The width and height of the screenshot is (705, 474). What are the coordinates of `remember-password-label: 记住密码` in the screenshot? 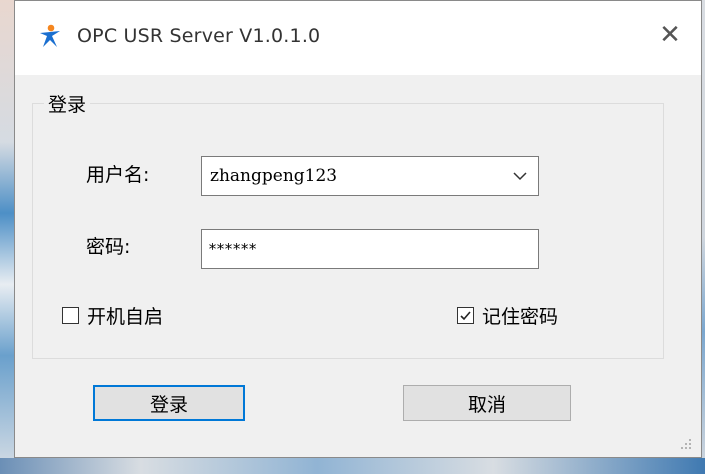 It's located at (520, 315).